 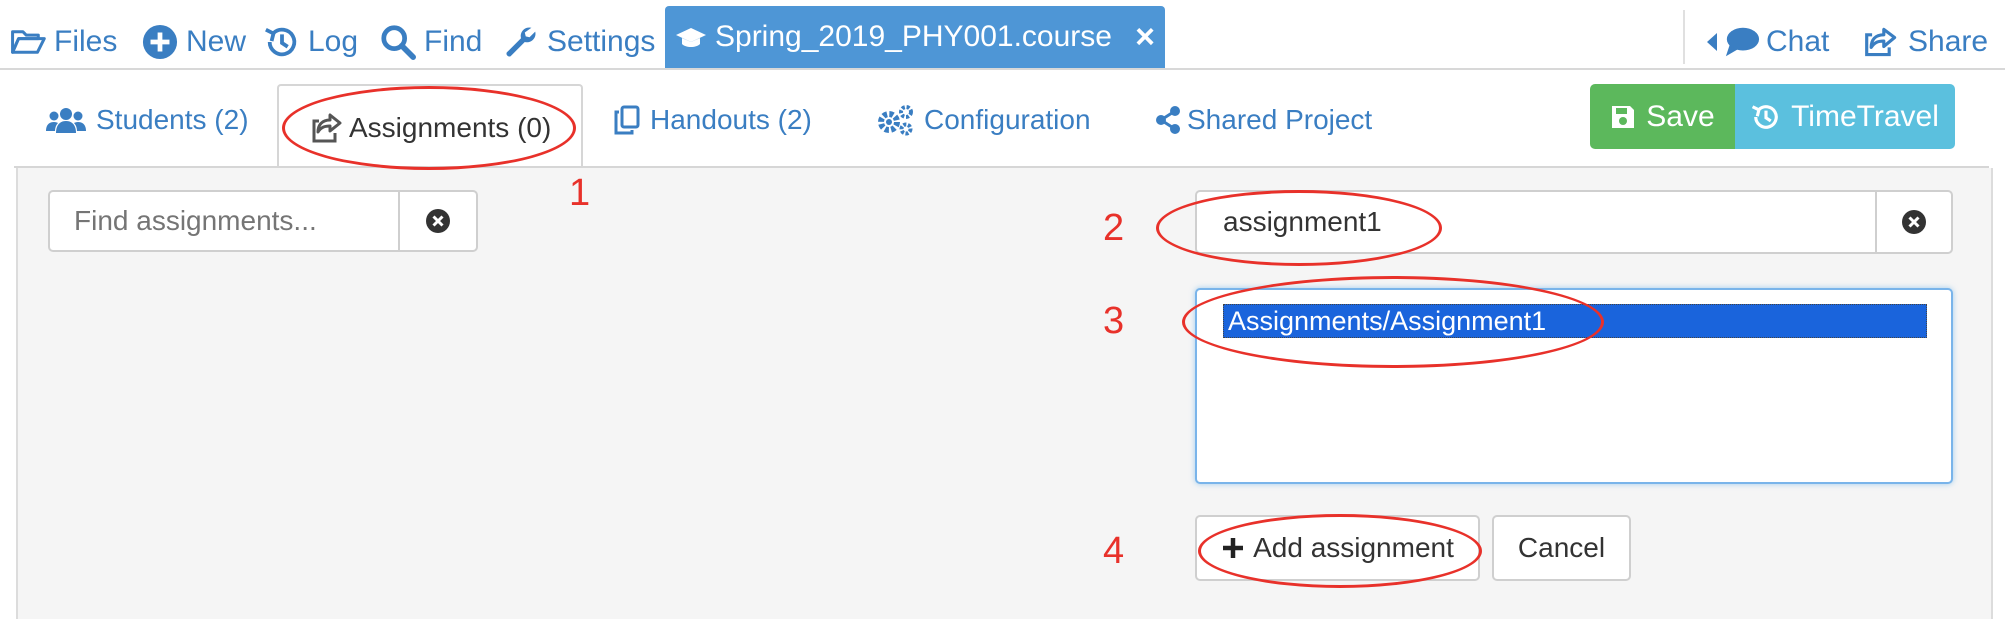 I want to click on log-button: Log, so click(x=311, y=42).